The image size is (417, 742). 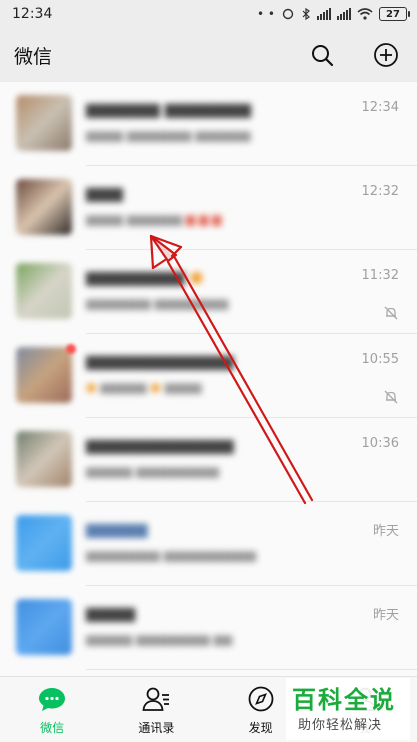 I want to click on status-bar: 12:34 • • 27, so click(x=208, y=14).